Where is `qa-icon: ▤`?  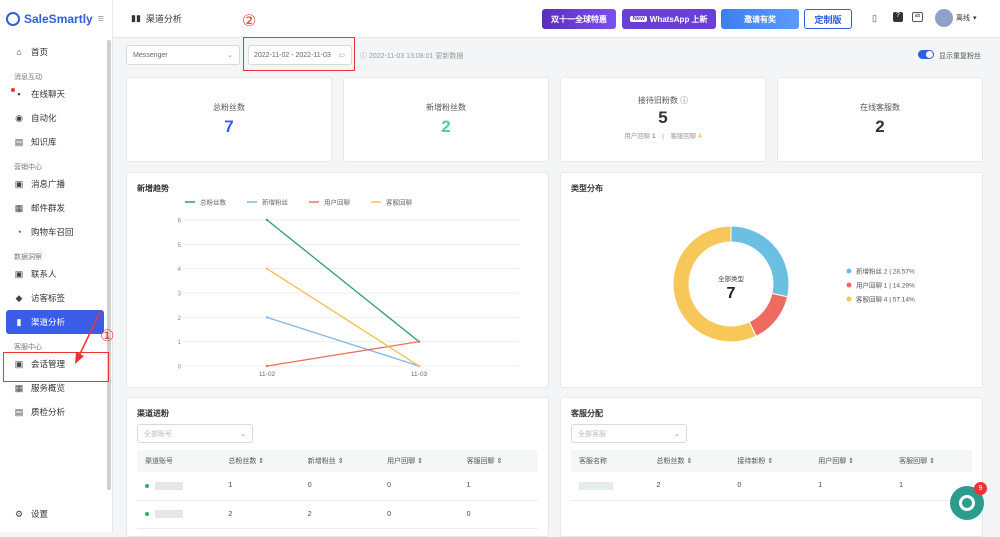 qa-icon: ▤ is located at coordinates (19, 411).